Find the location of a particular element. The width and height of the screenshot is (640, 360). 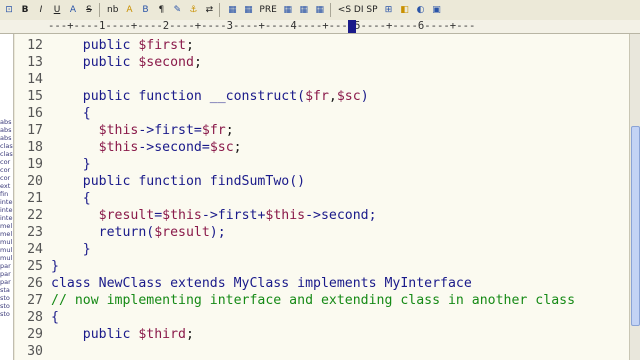

function-list-item: fin is located at coordinates (6, 194).